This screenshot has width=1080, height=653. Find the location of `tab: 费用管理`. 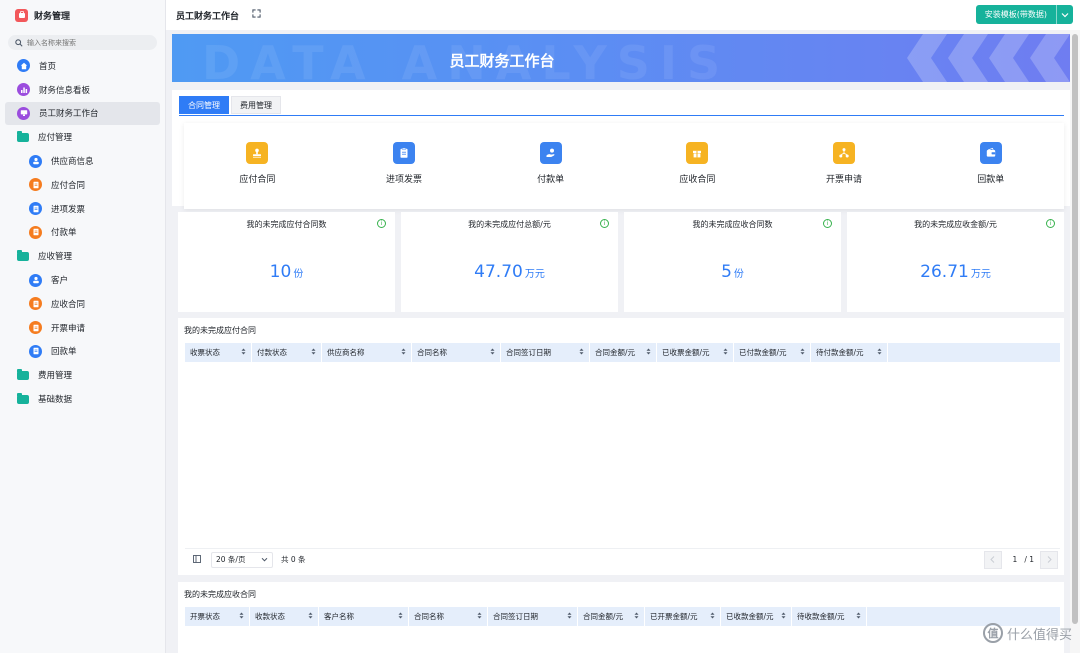

tab: 费用管理 is located at coordinates (256, 105).